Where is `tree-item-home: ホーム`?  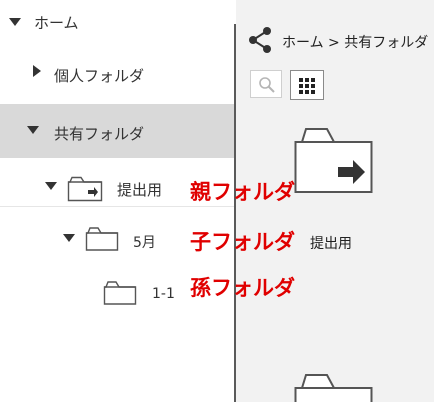 tree-item-home: ホーム is located at coordinates (117, 22).